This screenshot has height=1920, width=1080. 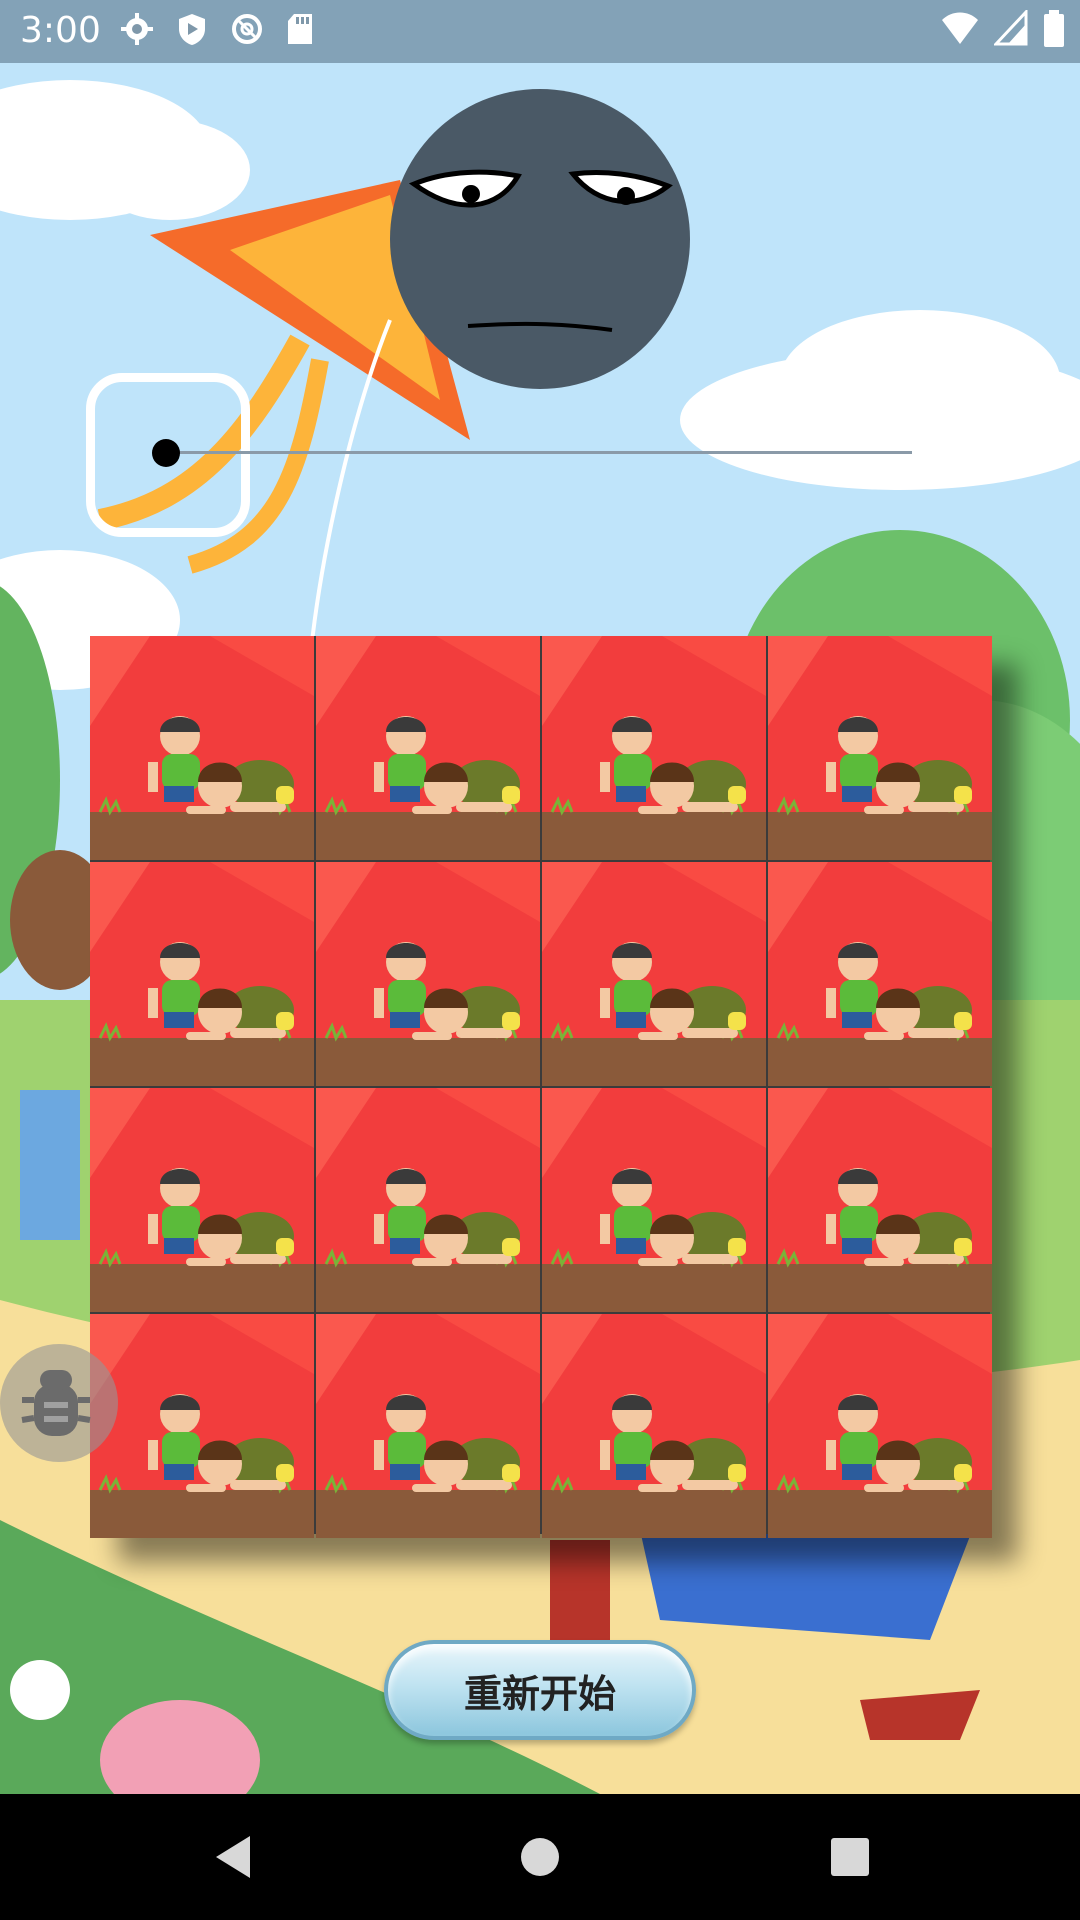 I want to click on navigation-bar, so click(x=540, y=1857).